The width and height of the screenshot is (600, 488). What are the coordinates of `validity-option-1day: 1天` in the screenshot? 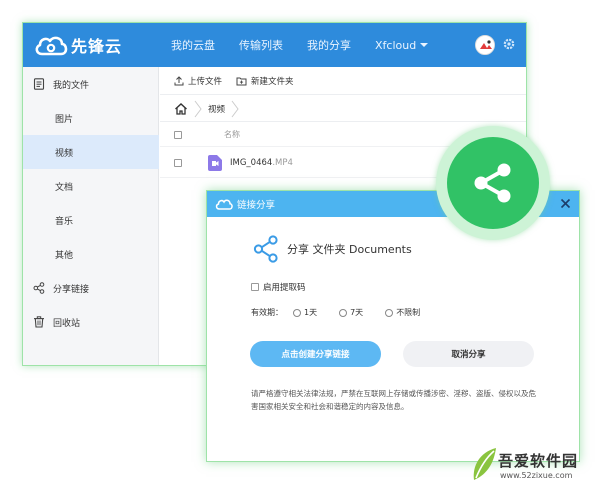 It's located at (305, 312).